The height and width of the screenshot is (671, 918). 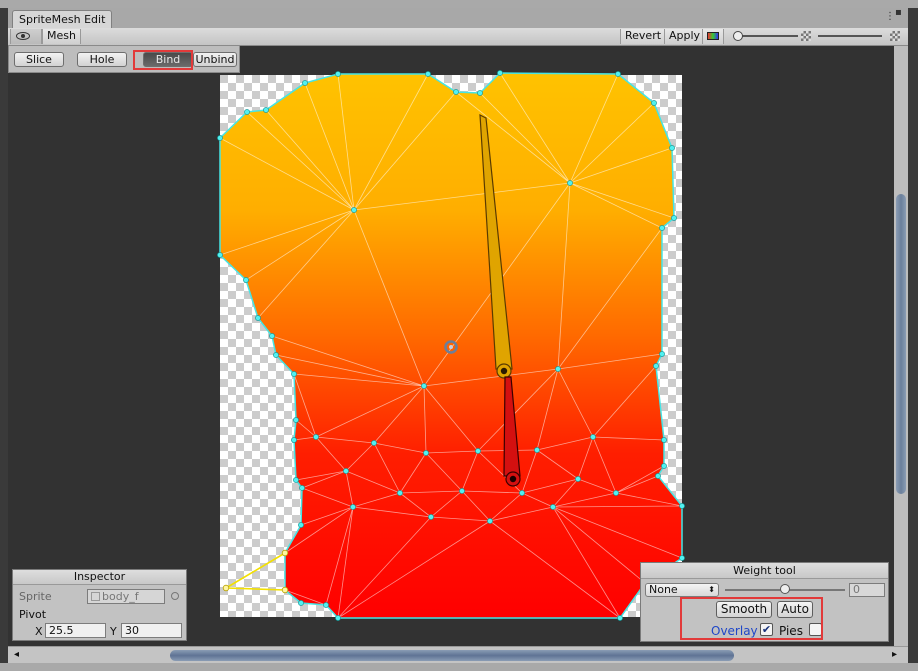 I want to click on select-arrows-icon: ⬍, so click(x=711, y=589).